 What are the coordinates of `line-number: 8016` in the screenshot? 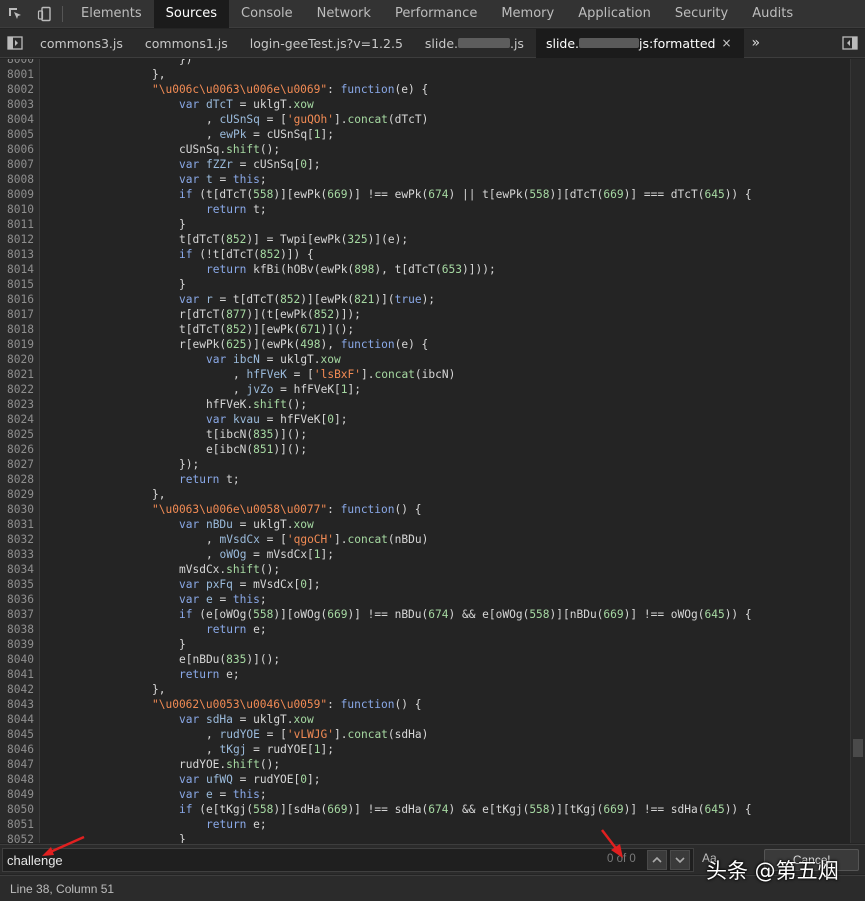 It's located at (17, 299).